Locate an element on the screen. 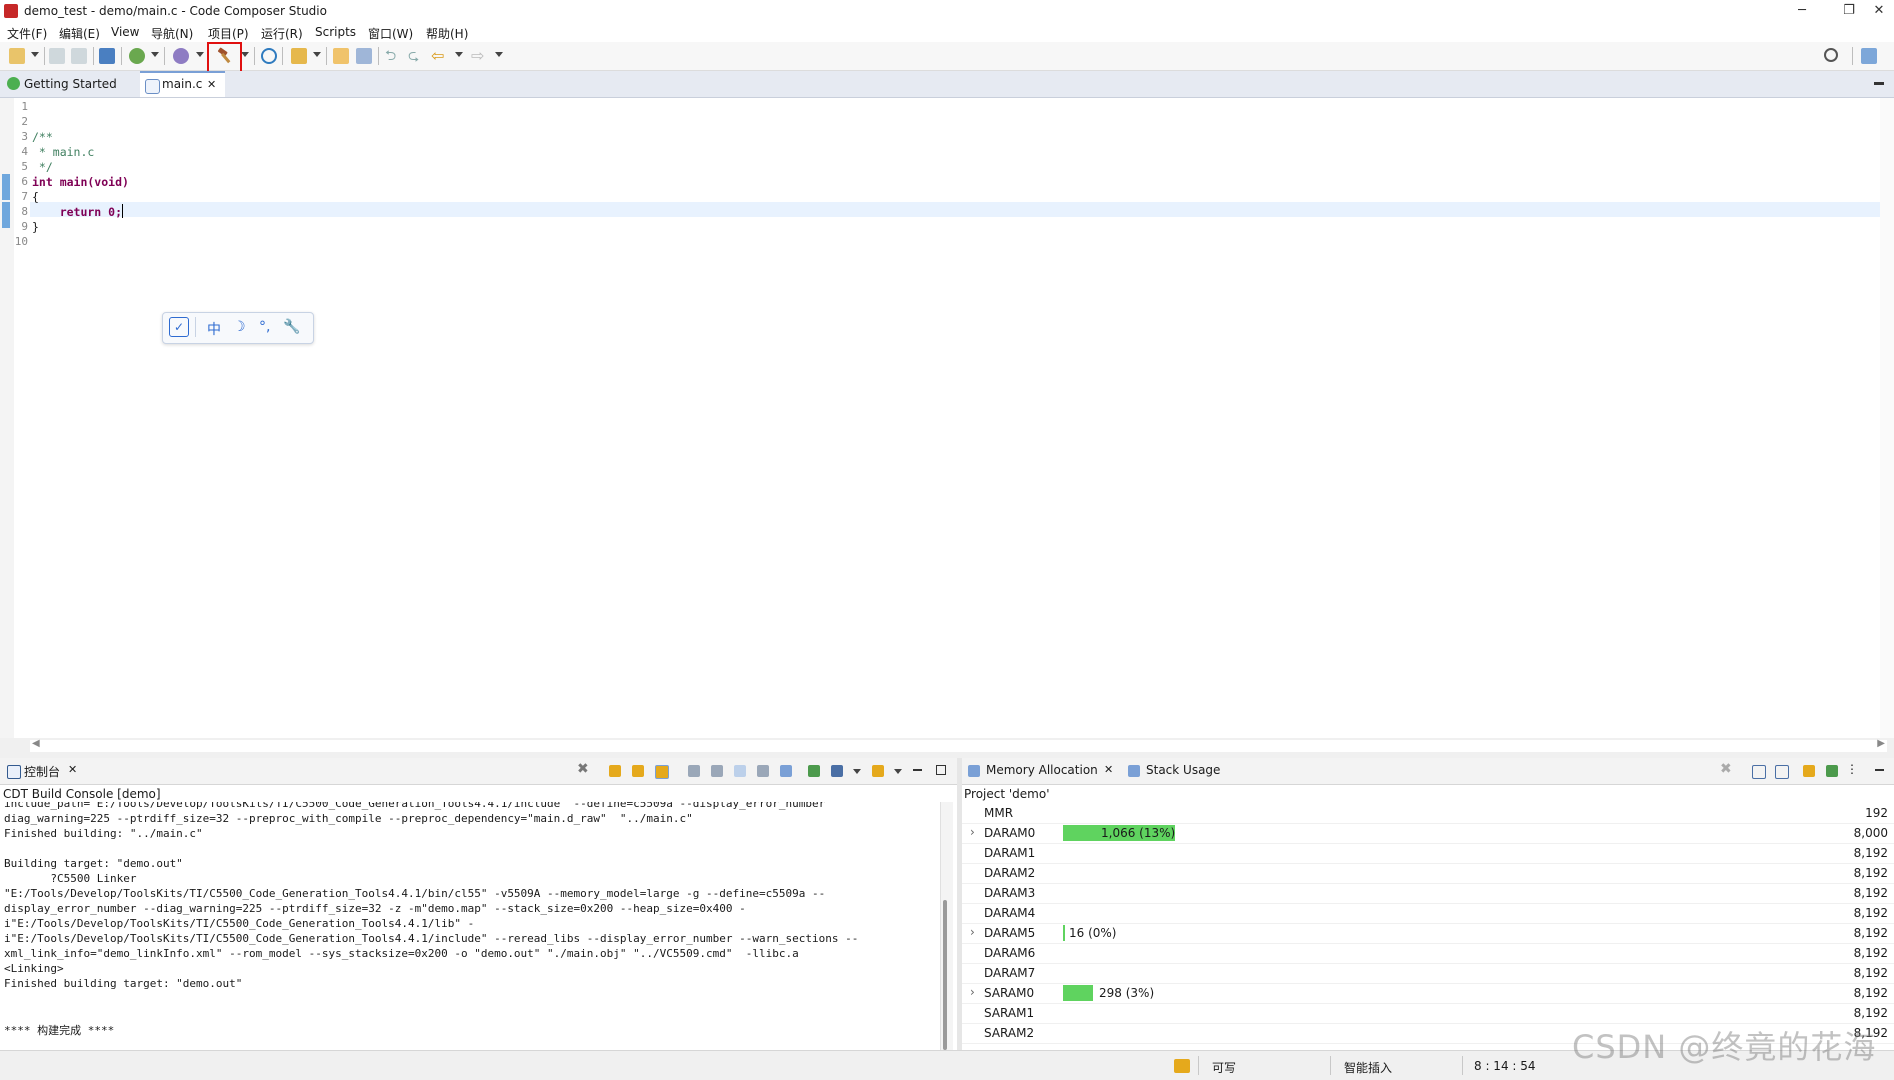 Image resolution: width=1894 pixels, height=1080 pixels. status-cursor-position: 8 : 14 : 54 is located at coordinates (1505, 1066).